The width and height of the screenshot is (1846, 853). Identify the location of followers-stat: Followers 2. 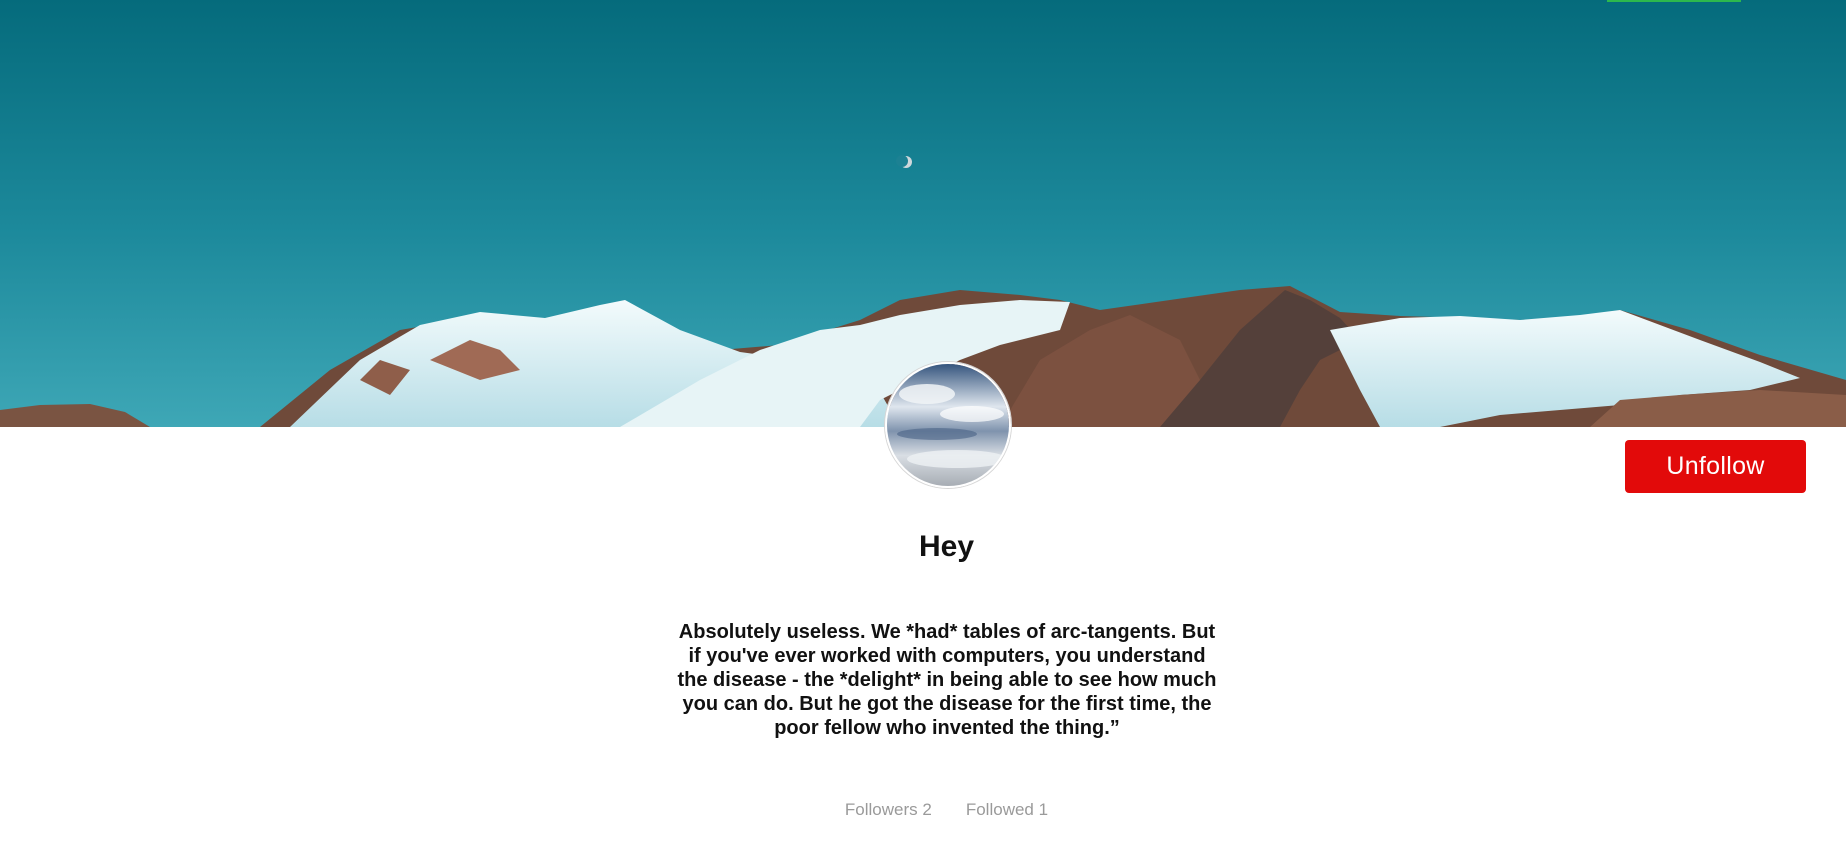
(888, 810).